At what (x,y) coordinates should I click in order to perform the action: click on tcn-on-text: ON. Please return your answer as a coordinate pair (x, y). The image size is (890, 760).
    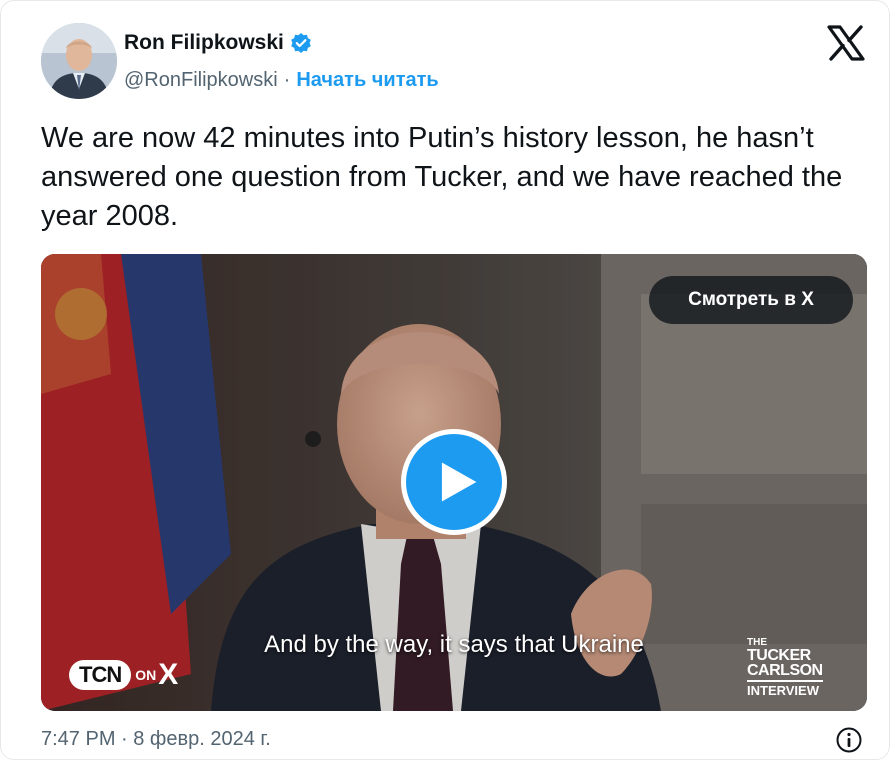
    Looking at the image, I should click on (146, 675).